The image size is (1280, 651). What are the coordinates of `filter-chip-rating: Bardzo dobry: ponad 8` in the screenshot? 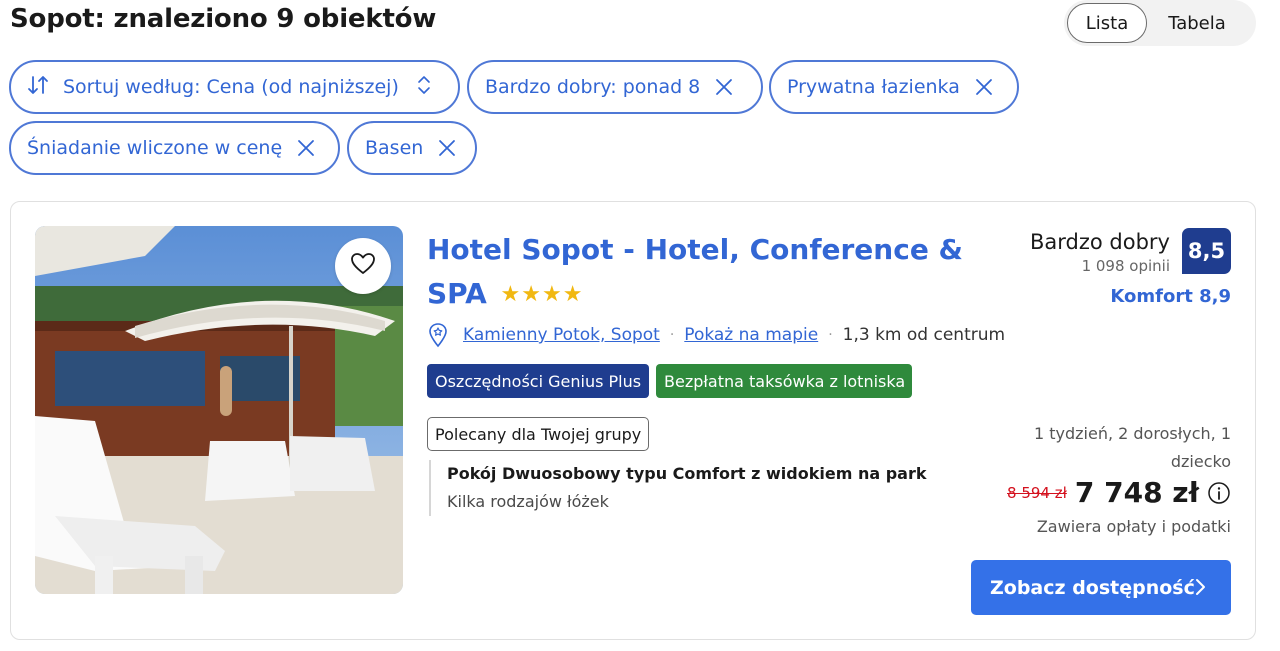 It's located at (615, 87).